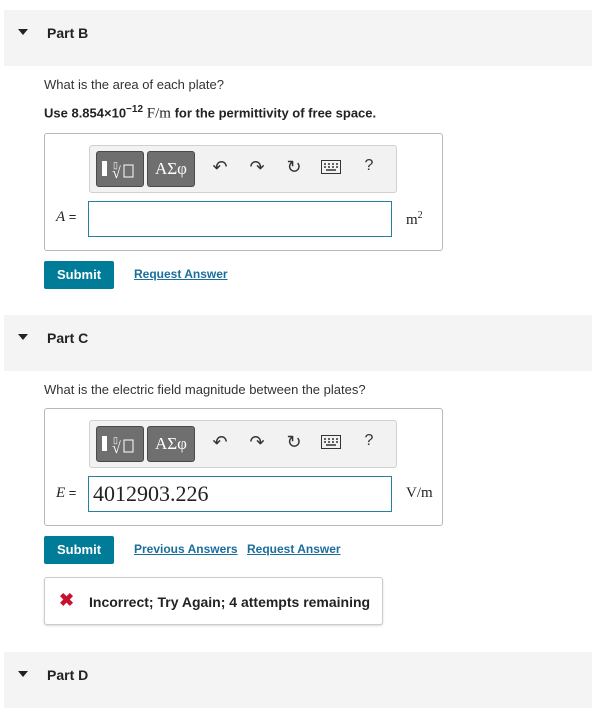 The image size is (592, 708). Describe the element at coordinates (294, 549) in the screenshot. I see `part-c-request-answer-link: Request Answer` at that location.